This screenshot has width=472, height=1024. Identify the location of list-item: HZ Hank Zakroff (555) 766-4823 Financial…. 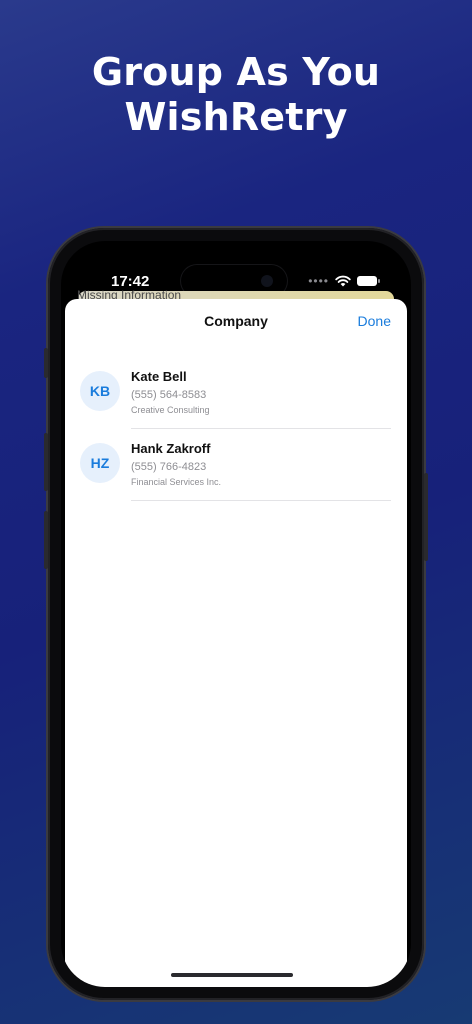
(236, 465).